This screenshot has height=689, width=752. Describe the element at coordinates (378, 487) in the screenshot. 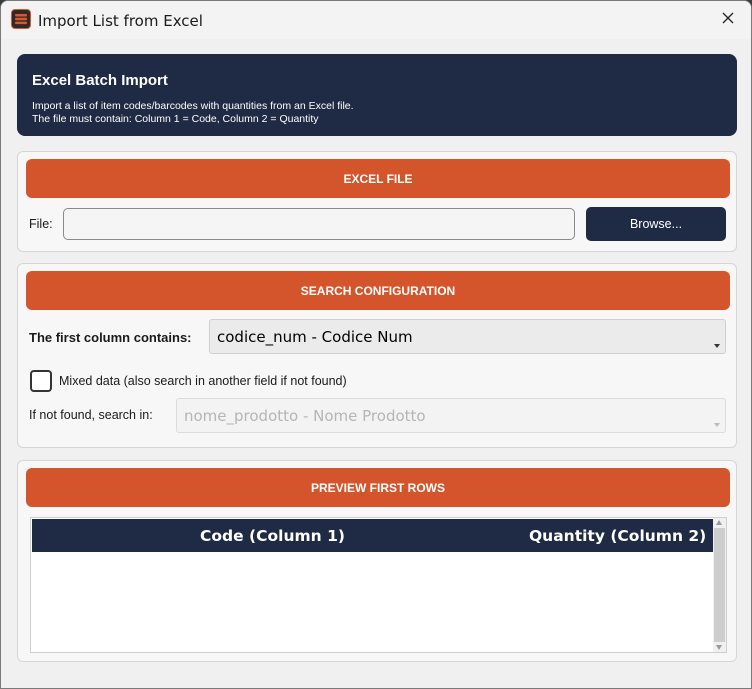

I see `preview-section-header: PREVIEW FIRST ROWS` at that location.